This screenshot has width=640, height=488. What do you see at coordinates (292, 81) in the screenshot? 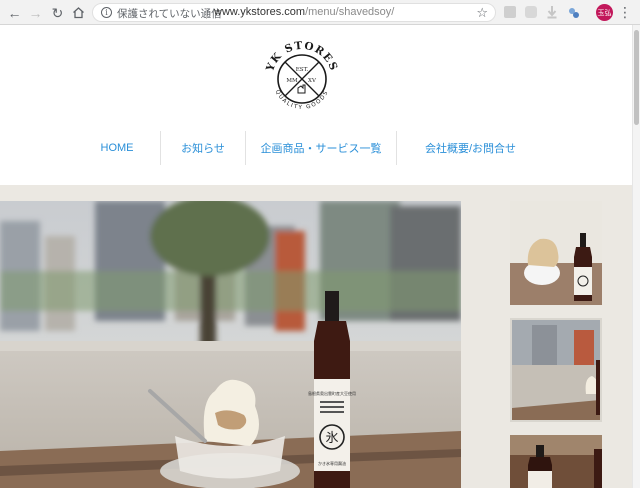
I see `logo-year-left: MM` at bounding box center [292, 81].